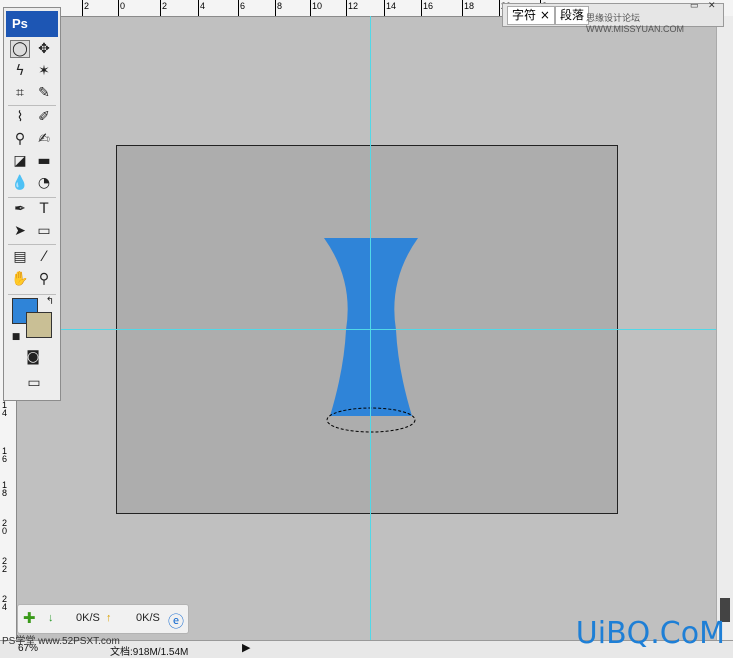  Describe the element at coordinates (16, 337) in the screenshot. I see `default-colors-icon: ■` at that location.